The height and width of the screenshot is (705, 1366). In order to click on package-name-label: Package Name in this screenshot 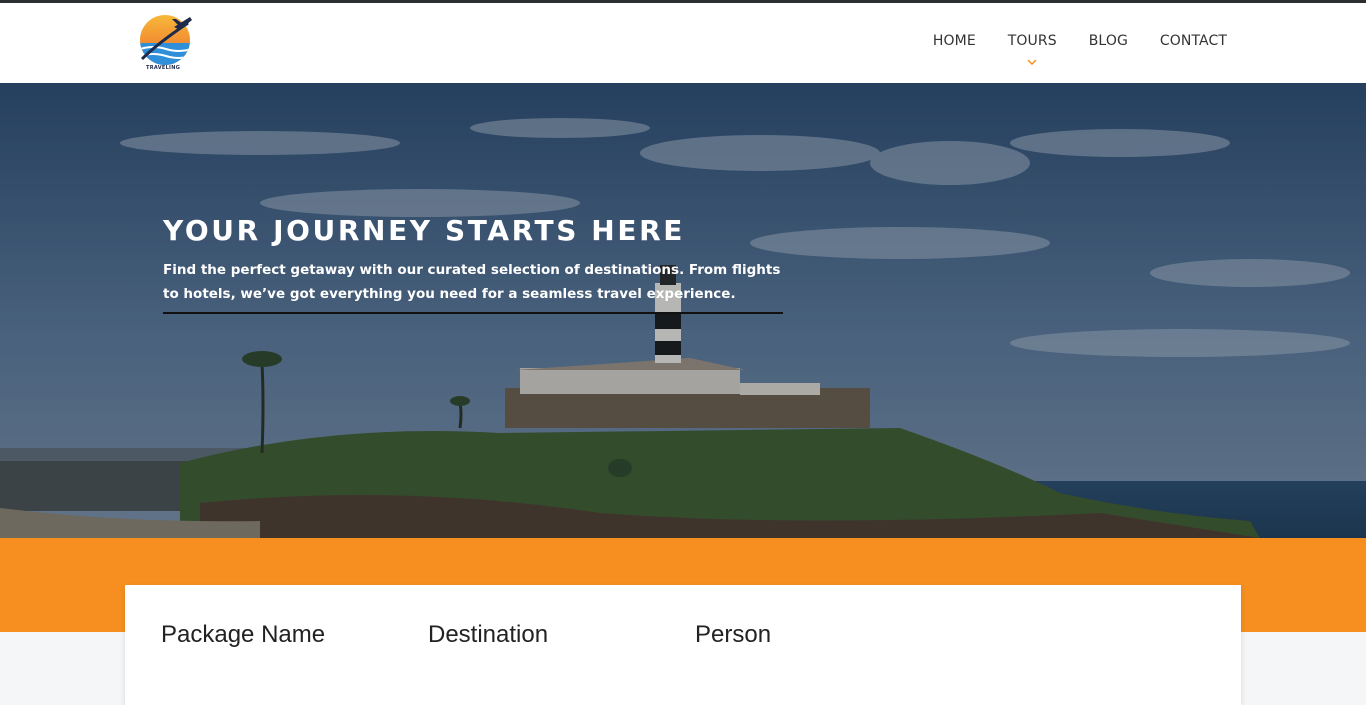, I will do `click(243, 634)`.